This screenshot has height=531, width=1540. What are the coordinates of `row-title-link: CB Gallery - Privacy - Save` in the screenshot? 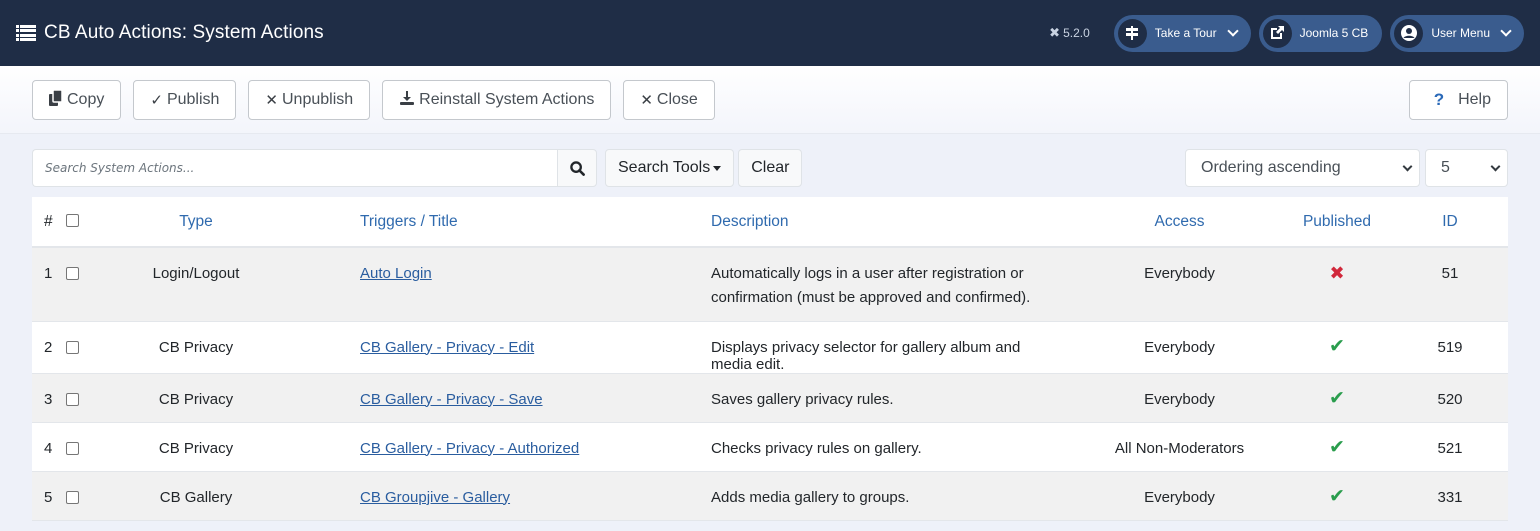 It's located at (451, 399).